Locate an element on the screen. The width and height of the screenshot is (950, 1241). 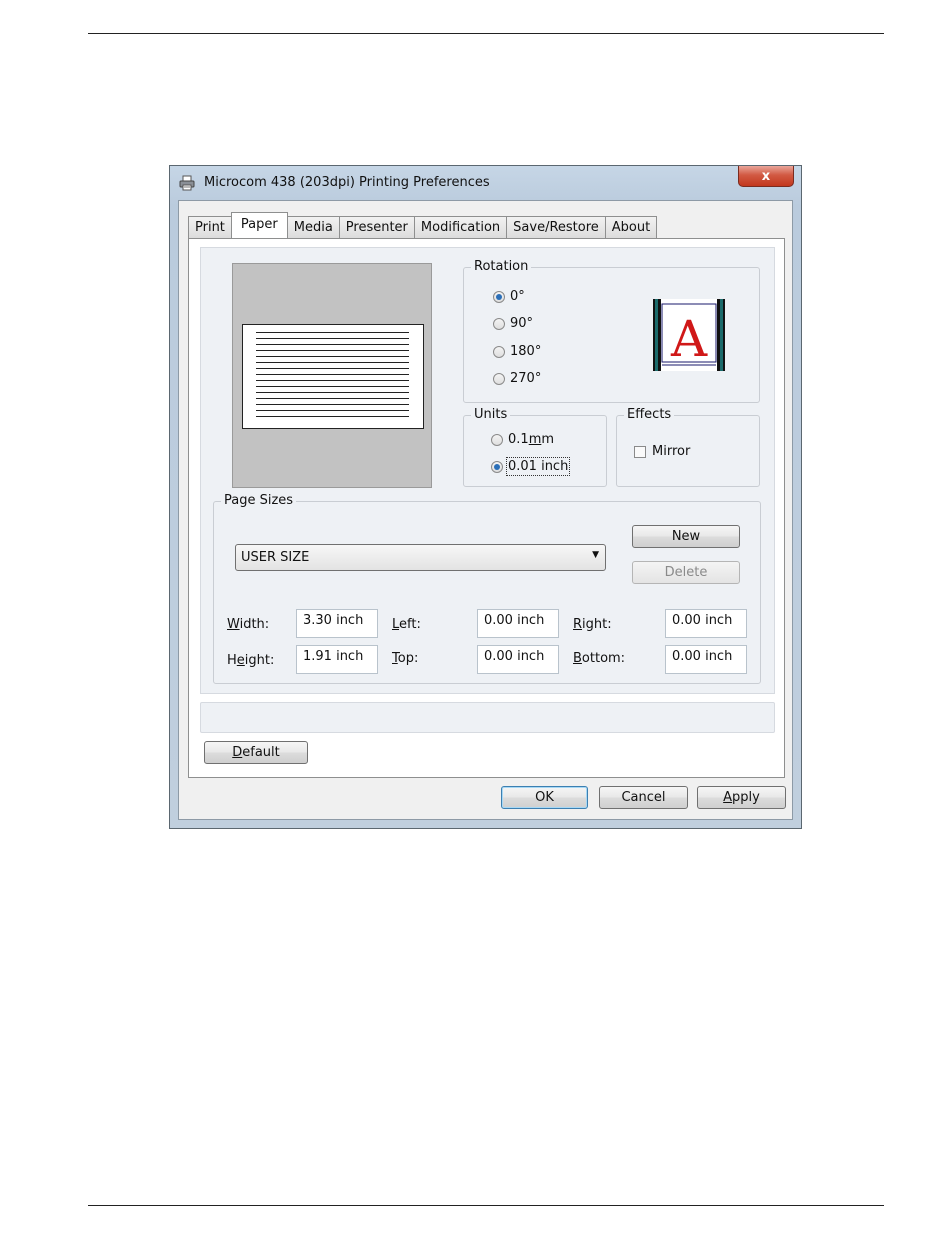
tab-print: Print is located at coordinates (210, 227).